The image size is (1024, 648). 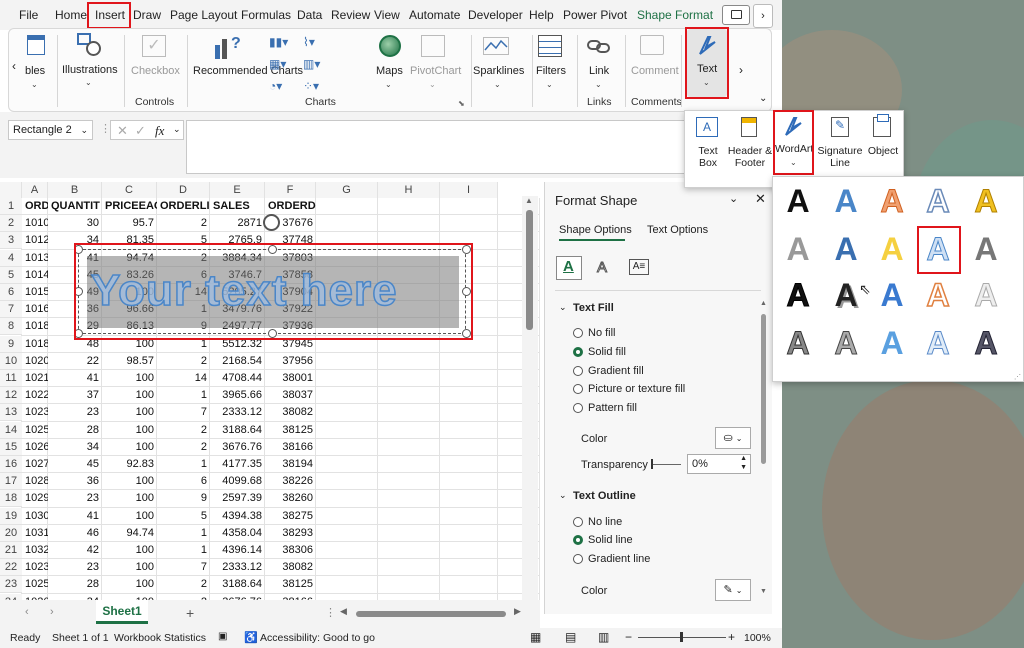 I want to click on row-header: 6, so click(x=11, y=292).